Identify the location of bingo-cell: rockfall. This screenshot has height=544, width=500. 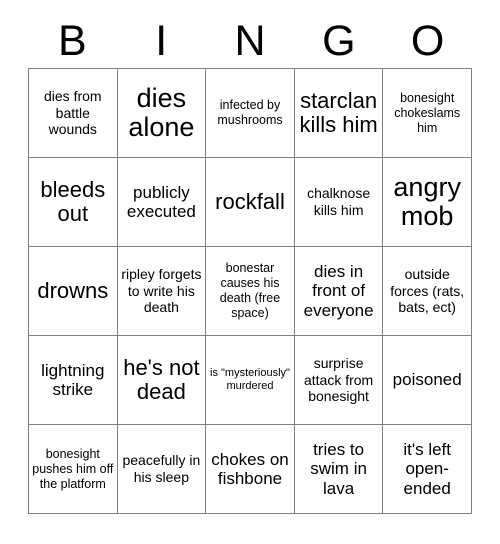
(250, 202).